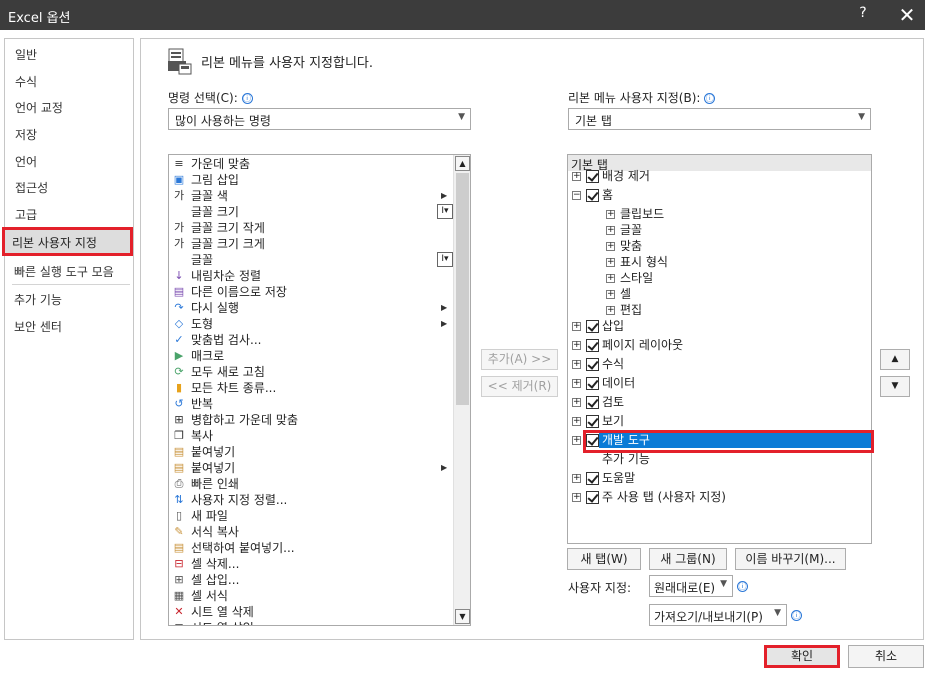 This screenshot has height=675, width=925. I want to click on move-up-button: ▲, so click(895, 359).